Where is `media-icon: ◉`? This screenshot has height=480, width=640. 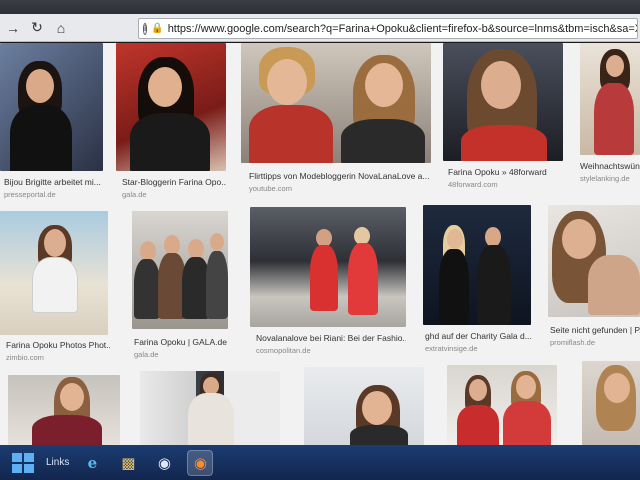
media-icon: ◉ is located at coordinates (164, 463).